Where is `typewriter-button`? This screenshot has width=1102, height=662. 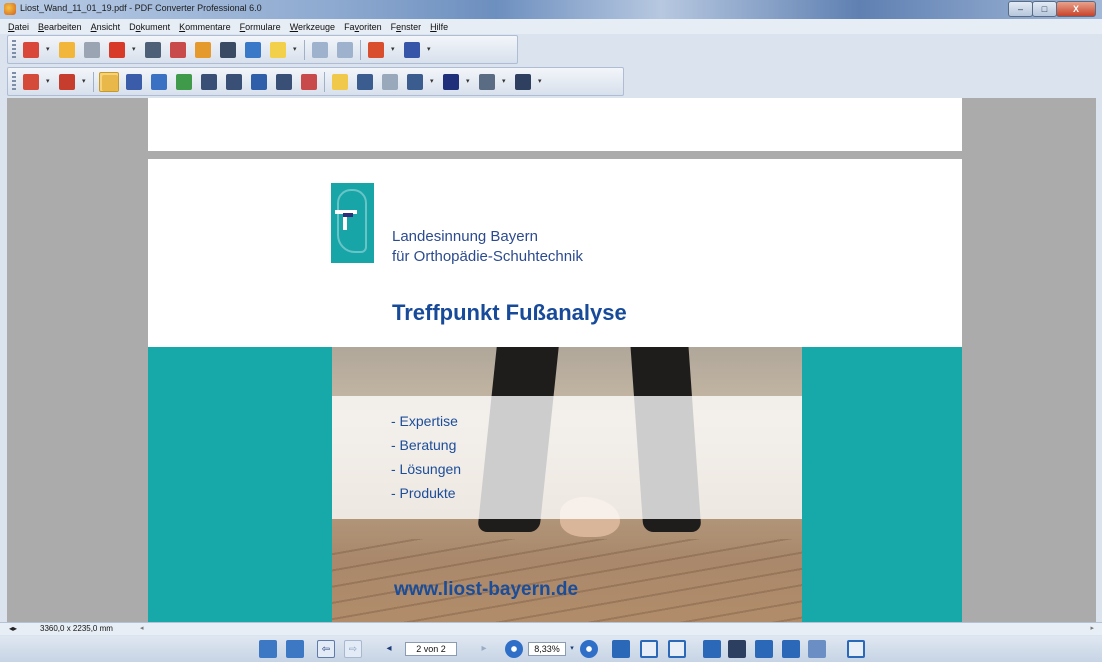
typewriter-button is located at coordinates (415, 82).